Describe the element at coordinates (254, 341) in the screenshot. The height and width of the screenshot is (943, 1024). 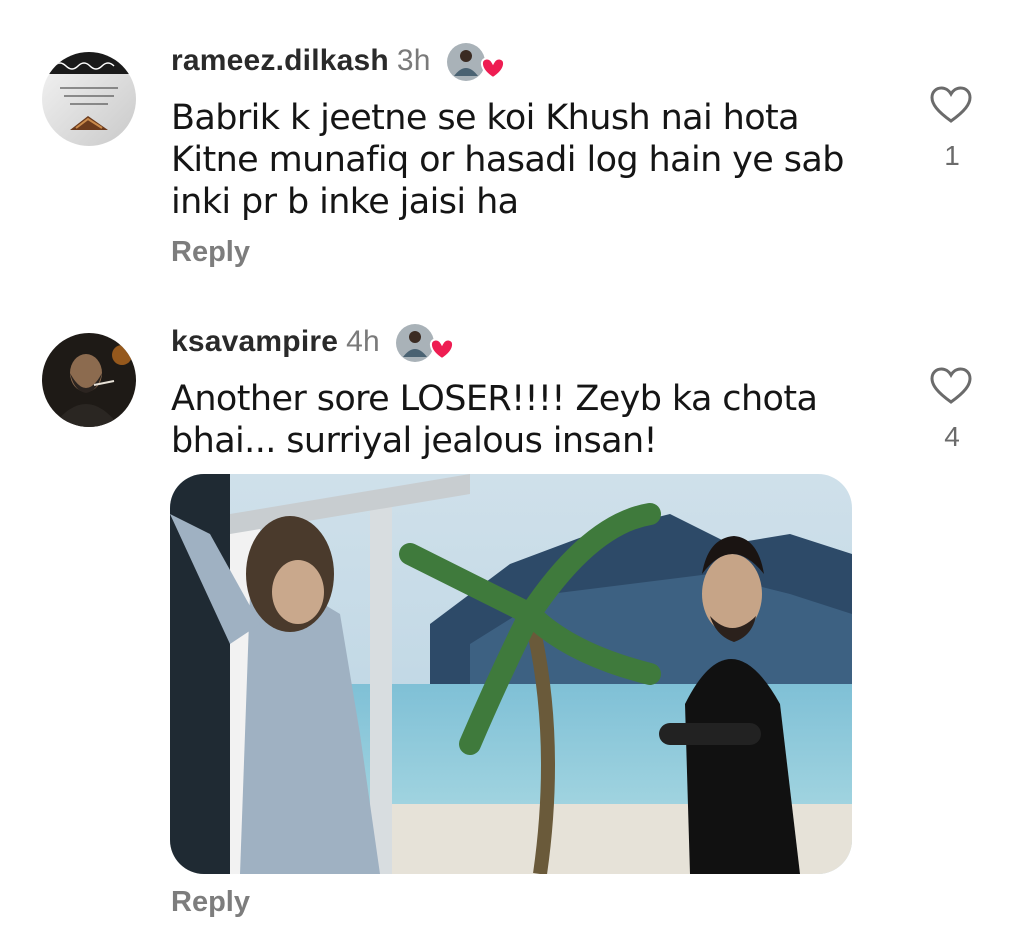
I see `username-text: ksavampire` at that location.